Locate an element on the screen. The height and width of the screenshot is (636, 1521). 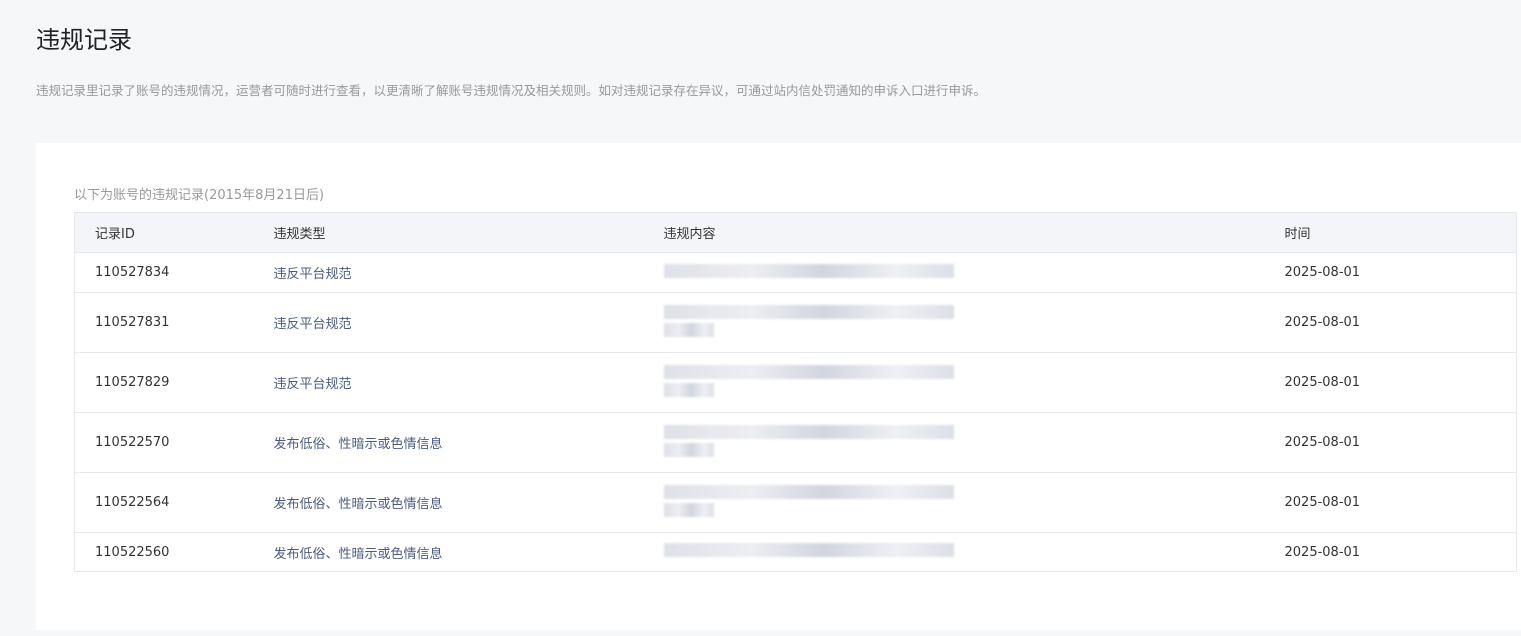
col-header-type: 违规类型 is located at coordinates (468, 232).